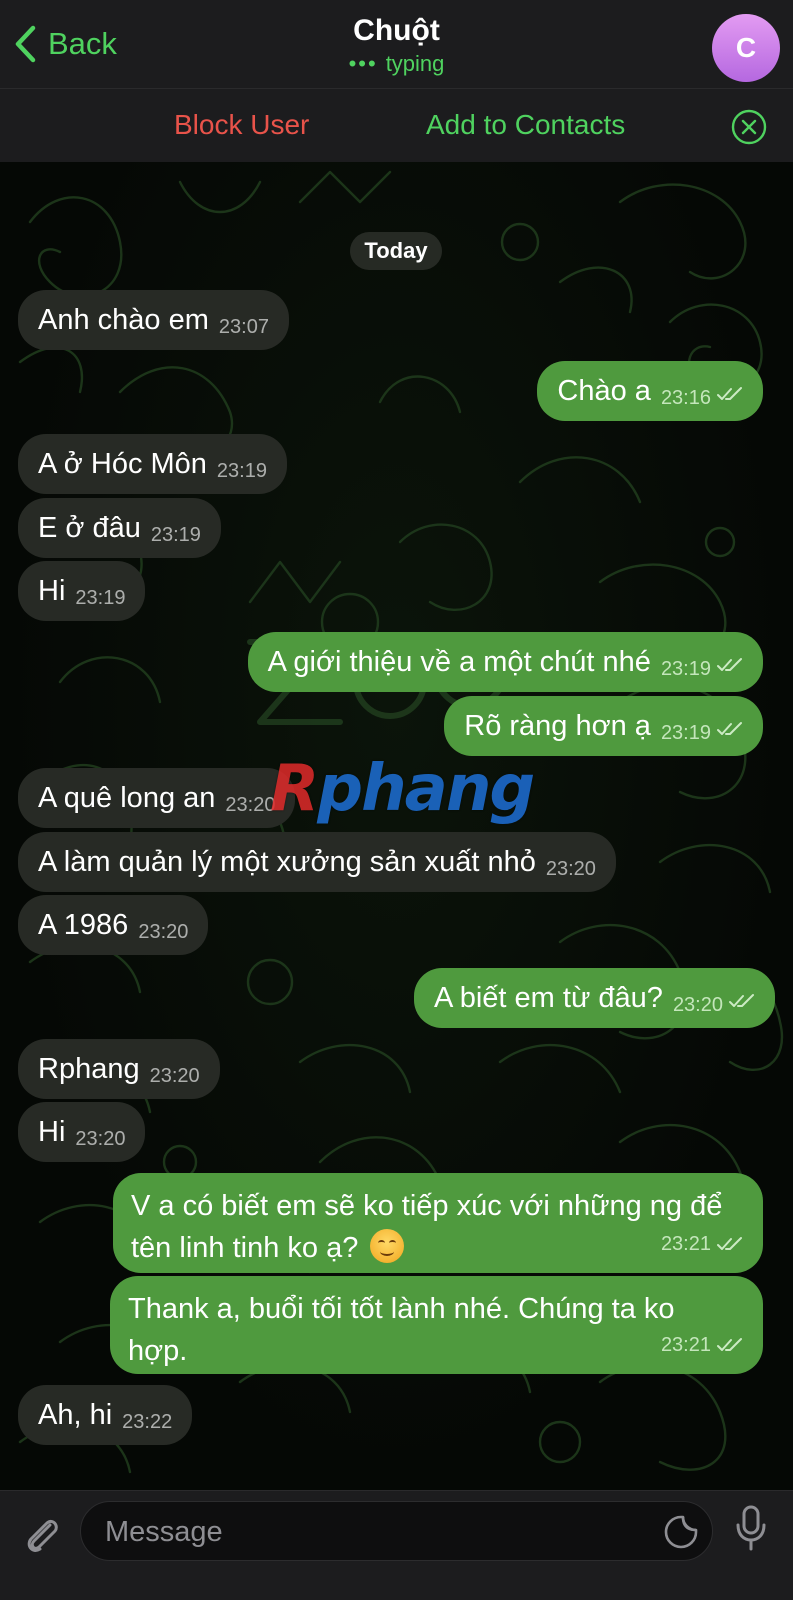 Image resolution: width=793 pixels, height=1600 pixels. I want to click on status-text: typing, so click(415, 63).